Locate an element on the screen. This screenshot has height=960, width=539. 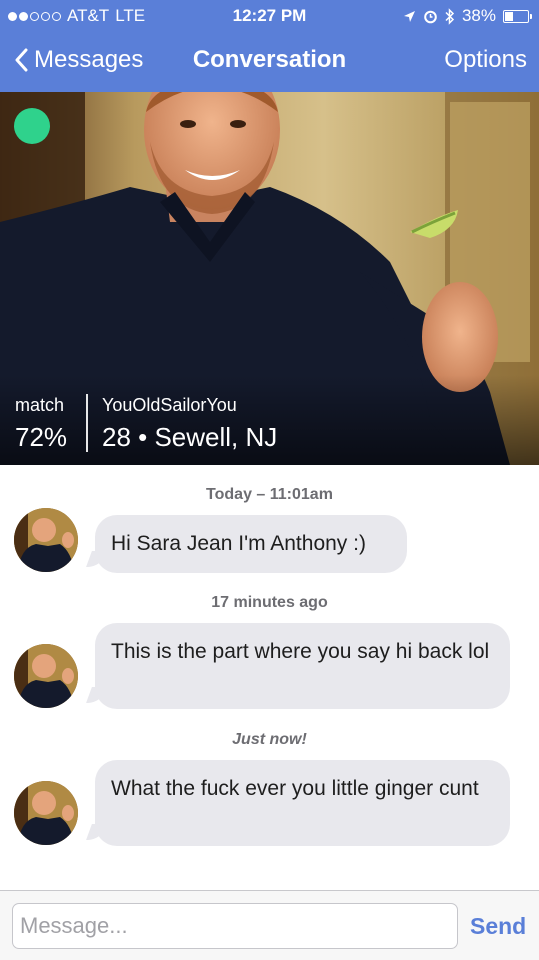
message-bubble: Hi Sara Jean I'm Anthony :) is located at coordinates (251, 544).